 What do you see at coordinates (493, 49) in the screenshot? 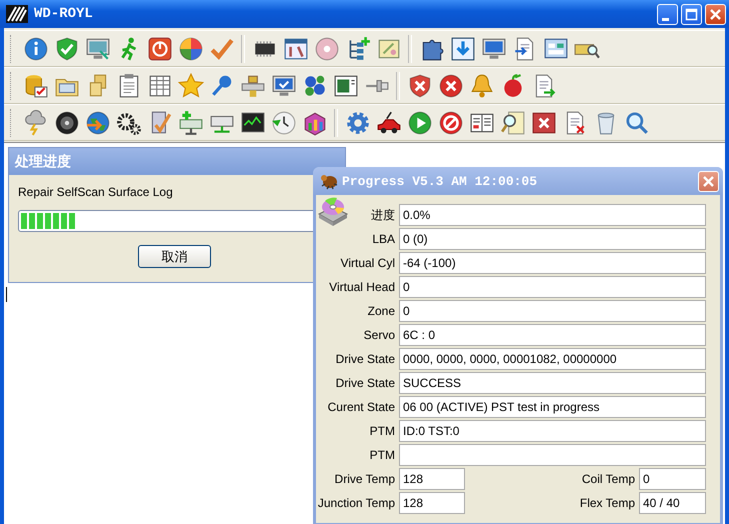
I see `monitor-icon` at bounding box center [493, 49].